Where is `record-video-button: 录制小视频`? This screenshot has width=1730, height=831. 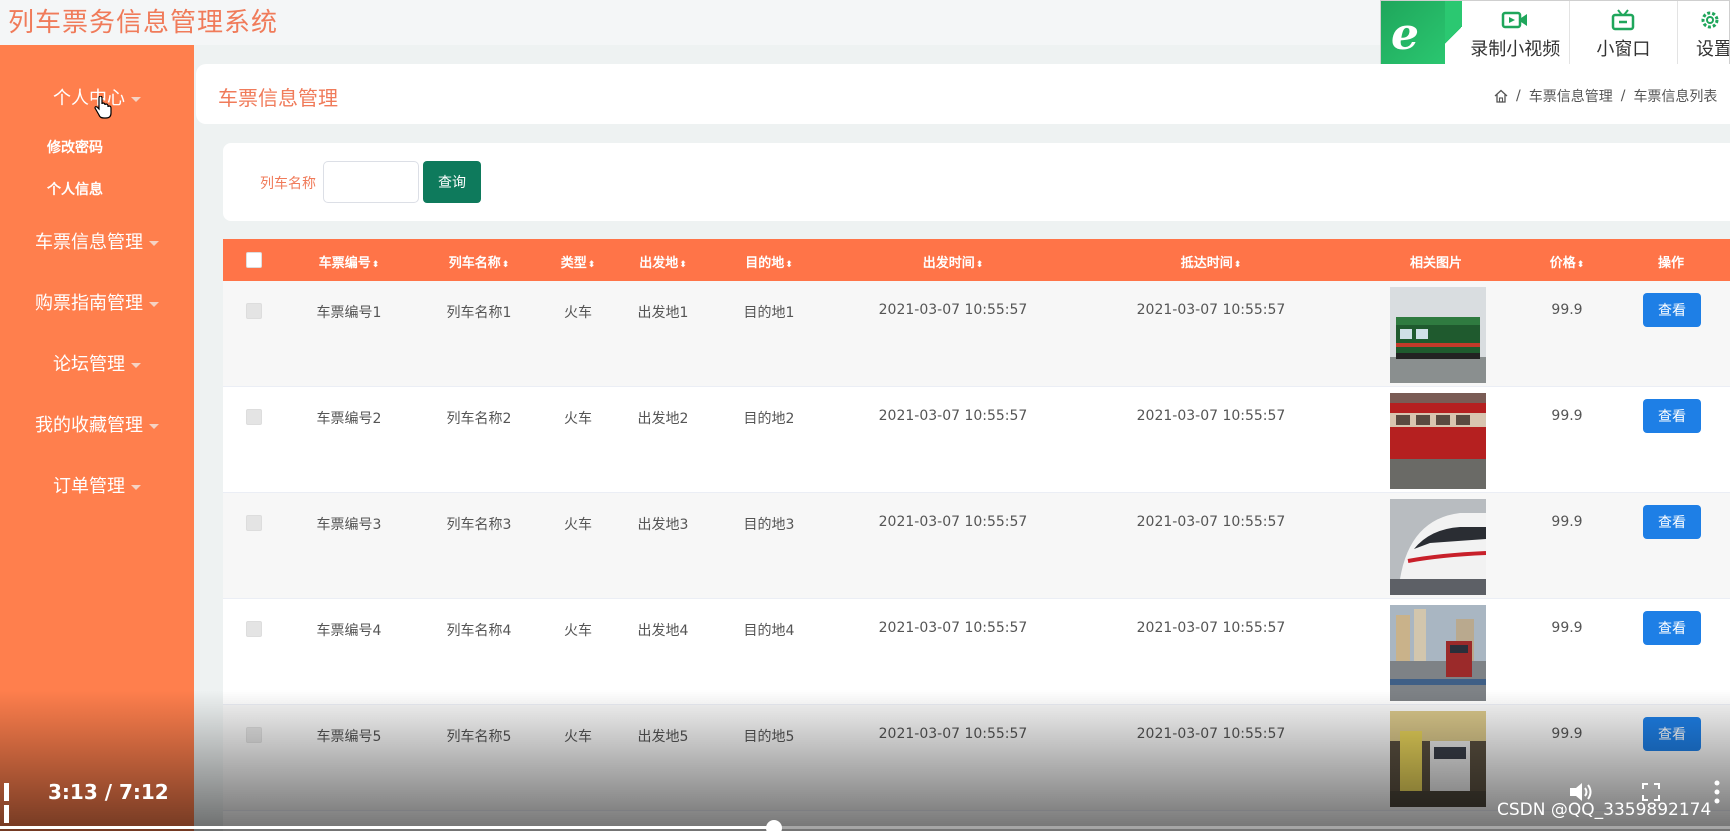
record-video-button: 录制小视频 is located at coordinates (1516, 35).